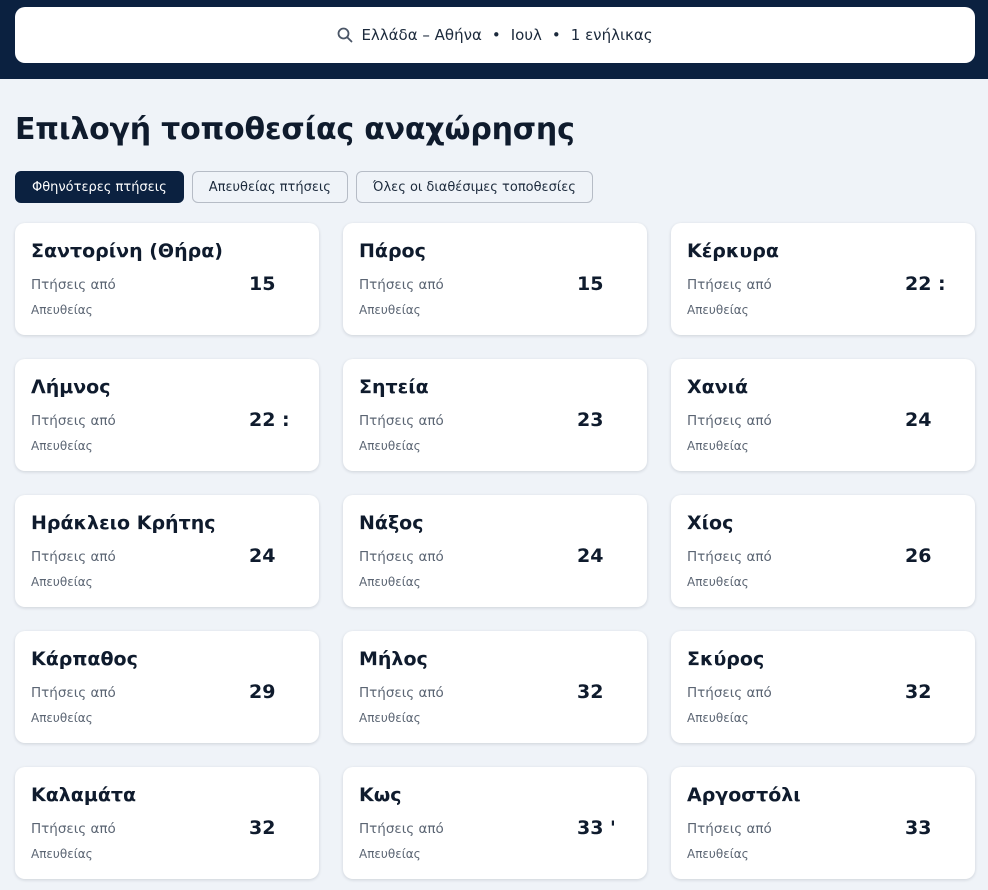 This screenshot has width=988, height=890. What do you see at coordinates (127, 251) in the screenshot?
I see `destination-name: Σαντορίνη (Θήρα)` at bounding box center [127, 251].